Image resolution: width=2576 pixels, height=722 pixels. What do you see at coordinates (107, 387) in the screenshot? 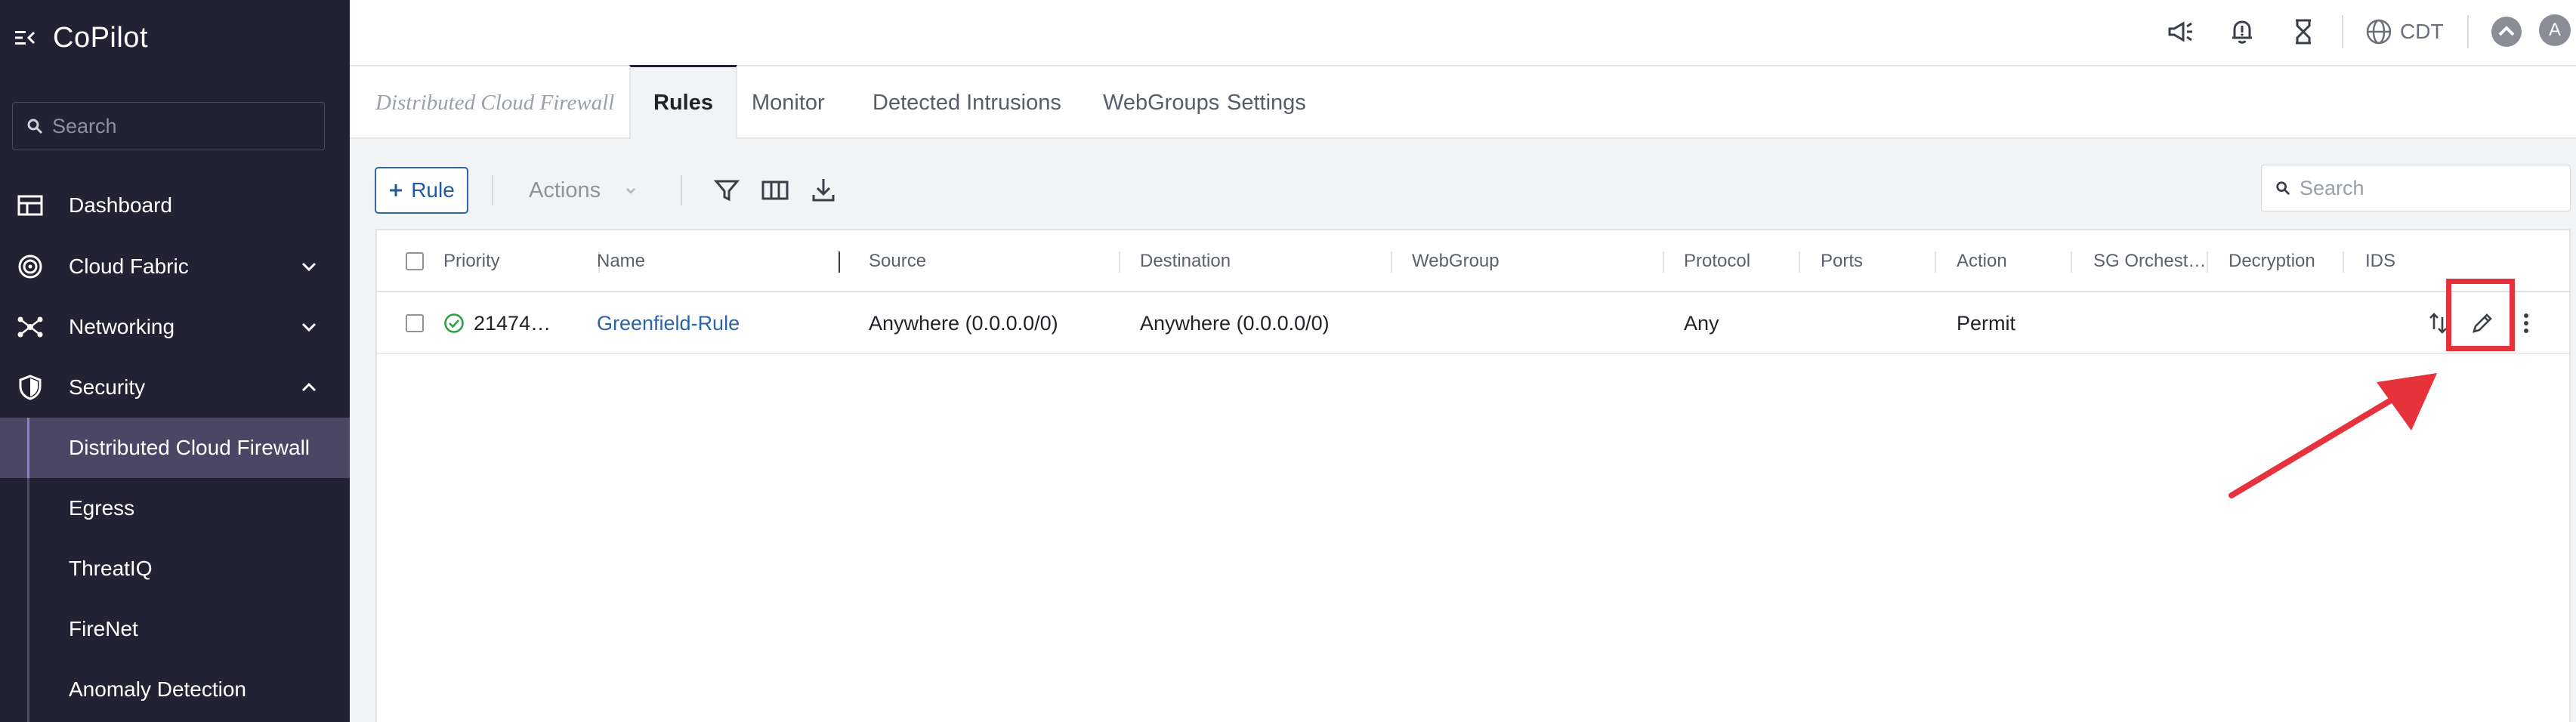
I see `sidebar-item-label: Security` at bounding box center [107, 387].